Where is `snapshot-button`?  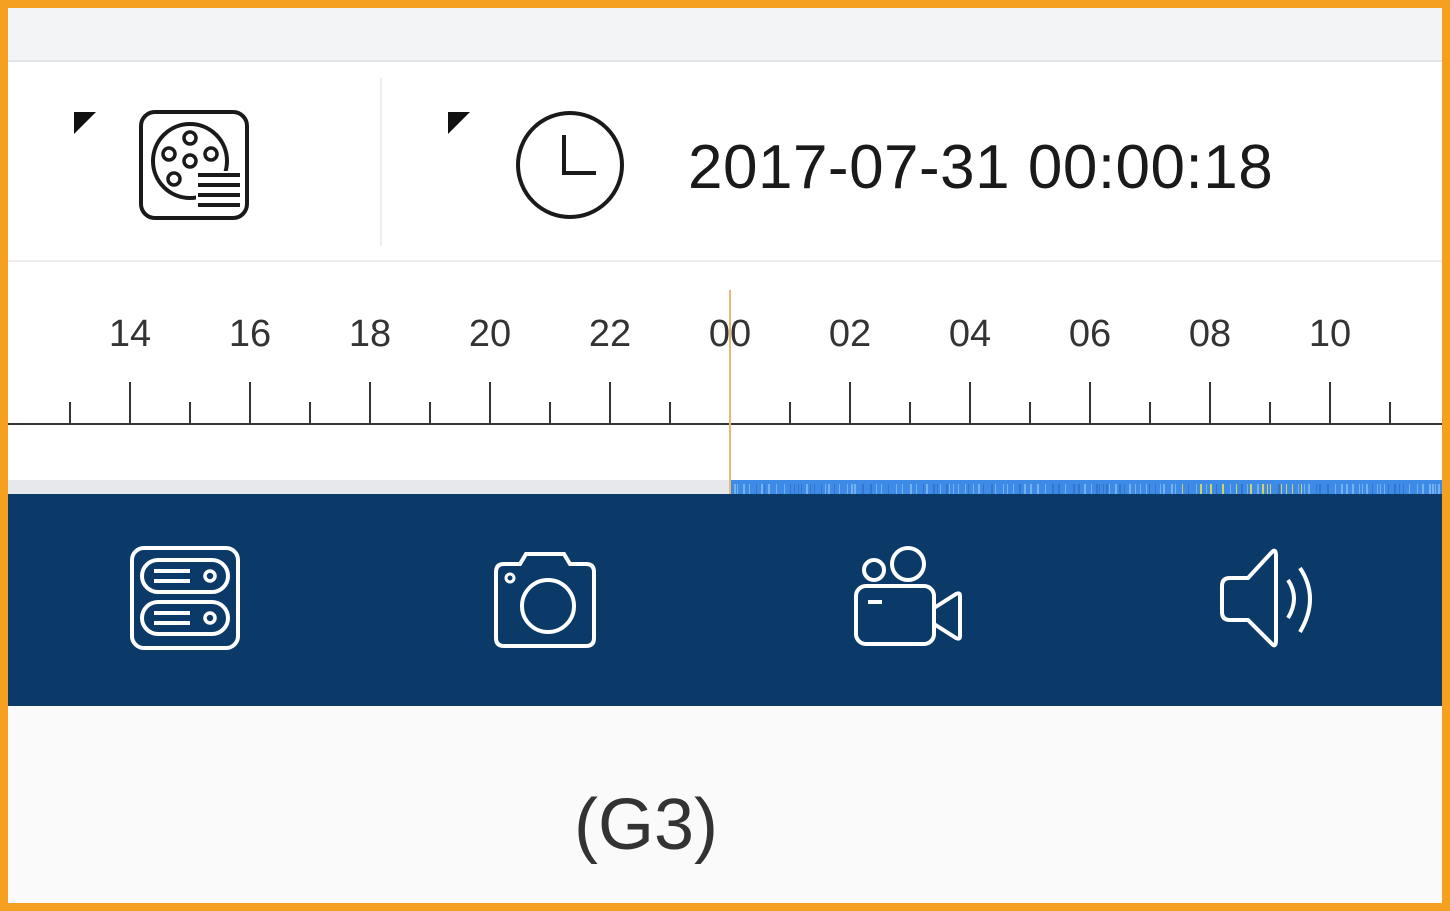
snapshot-button is located at coordinates (545, 599).